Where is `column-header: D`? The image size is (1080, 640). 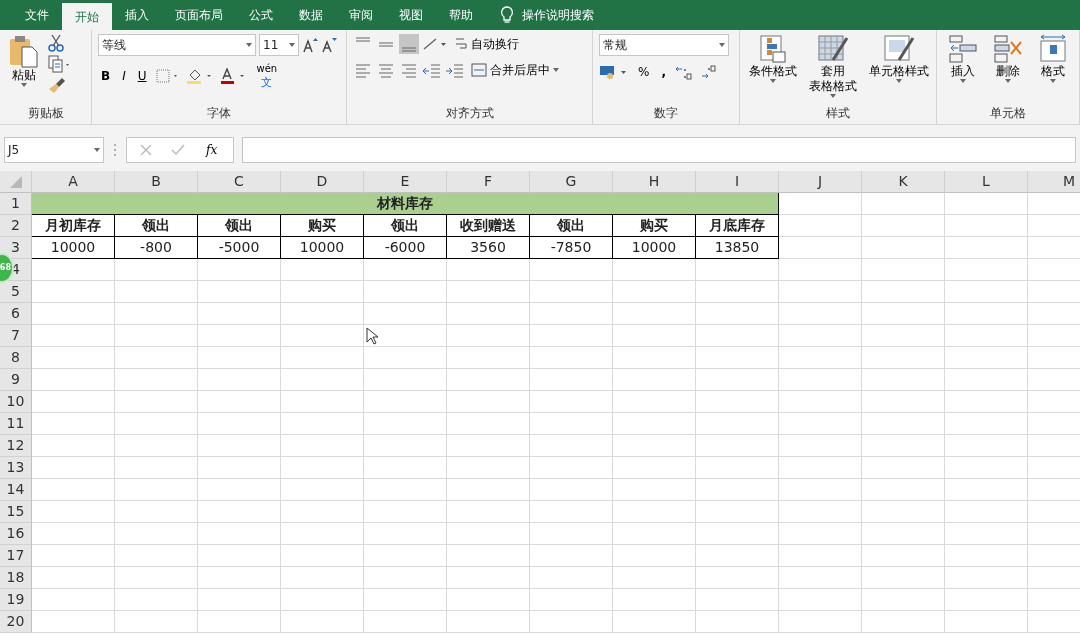
column-header: D is located at coordinates (322, 182).